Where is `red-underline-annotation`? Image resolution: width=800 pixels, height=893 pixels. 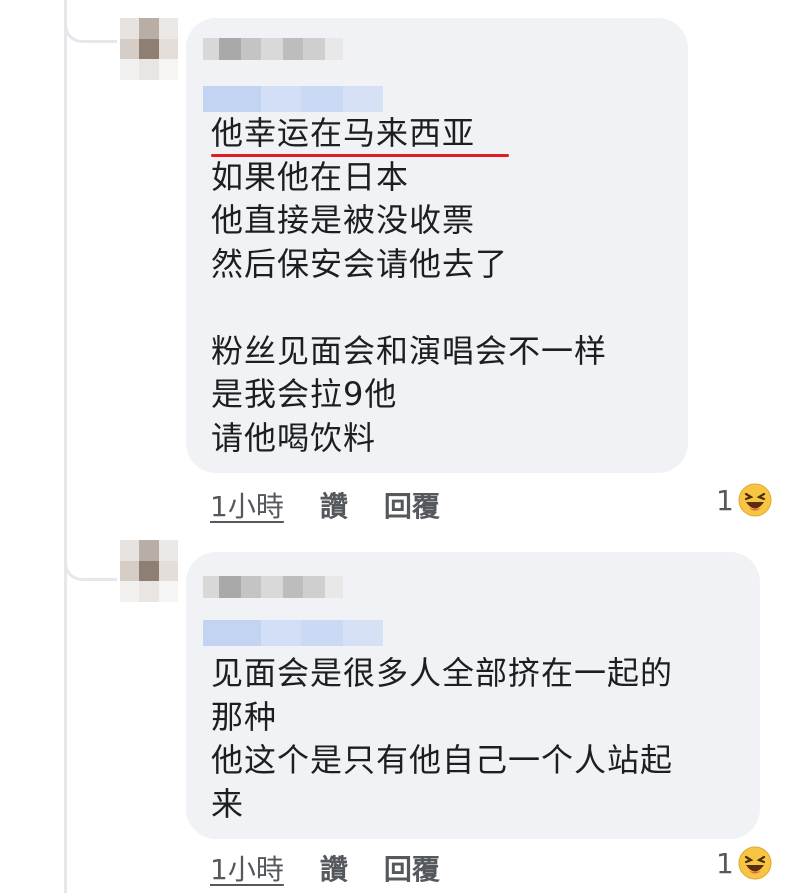 red-underline-annotation is located at coordinates (360, 155).